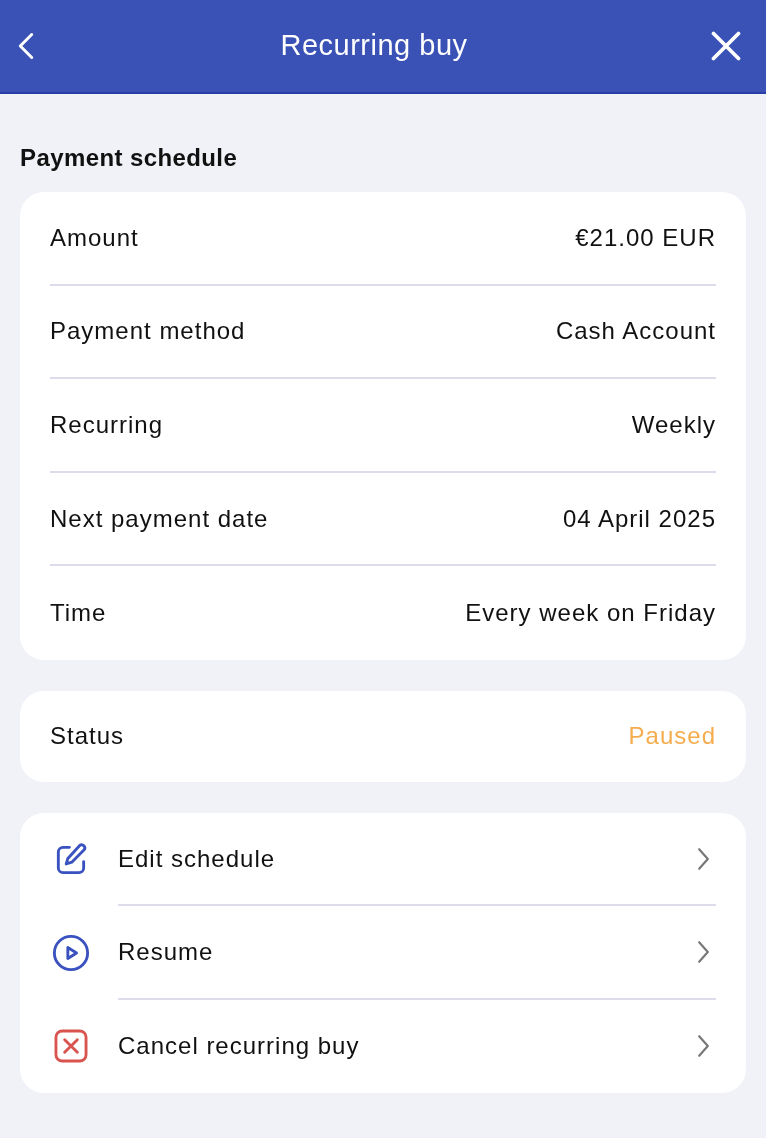 The image size is (766, 1138). I want to click on section-heading: Payment schedule, so click(129, 158).